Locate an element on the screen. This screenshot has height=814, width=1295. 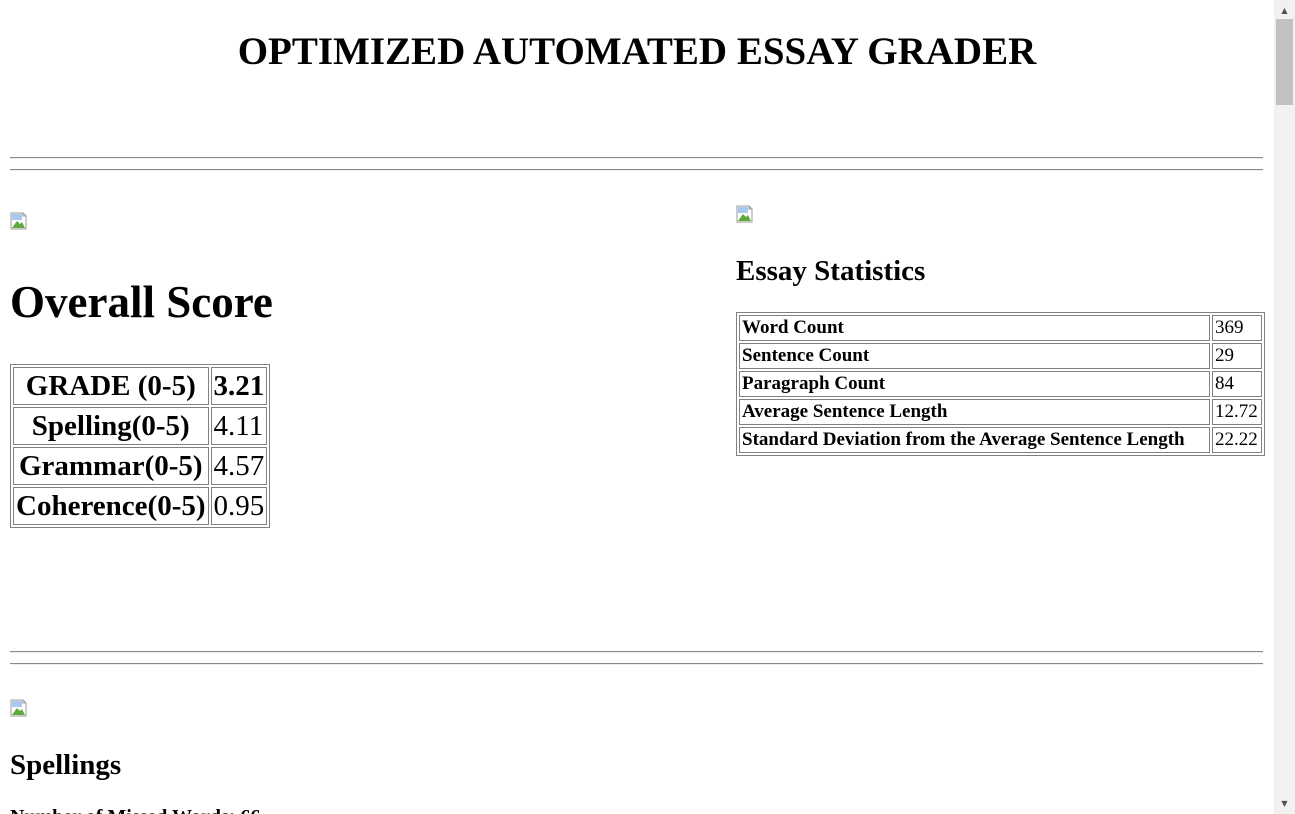
std-deviation-value: 22.22 is located at coordinates (1237, 440).